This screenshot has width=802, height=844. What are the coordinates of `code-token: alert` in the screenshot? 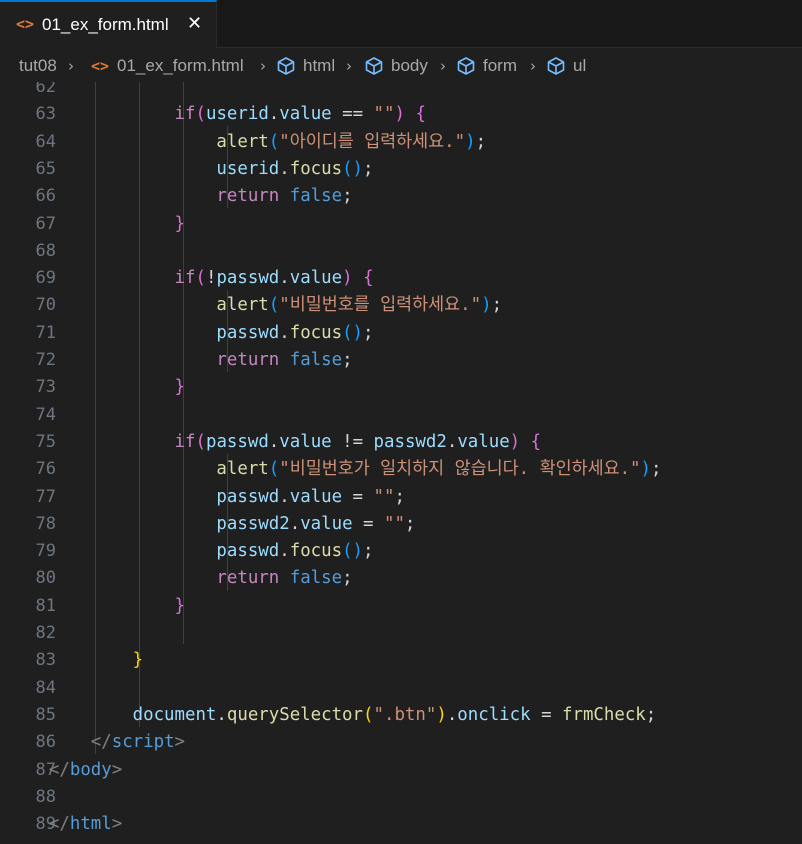 It's located at (242, 305).